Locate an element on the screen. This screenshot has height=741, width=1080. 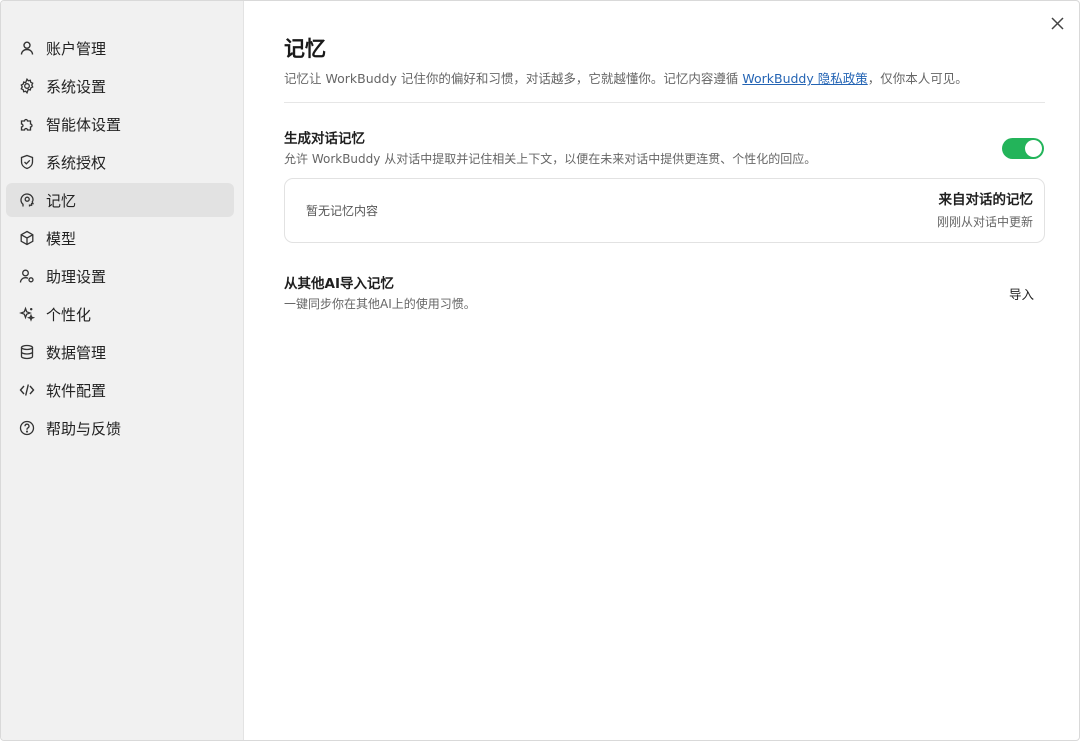
sidebar-item-label: 系统设置 is located at coordinates (76, 86).